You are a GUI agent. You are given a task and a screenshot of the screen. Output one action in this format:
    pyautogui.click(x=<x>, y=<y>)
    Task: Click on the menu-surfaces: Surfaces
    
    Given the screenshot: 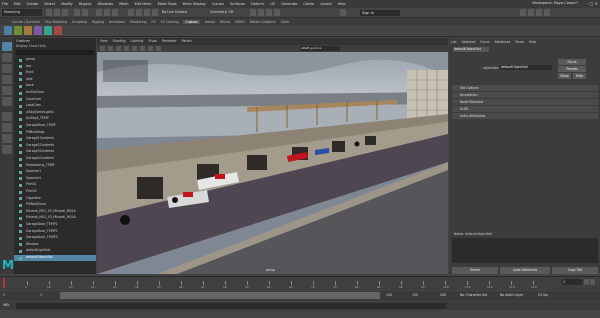 What is the action you would take?
    pyautogui.click(x=237, y=4)
    